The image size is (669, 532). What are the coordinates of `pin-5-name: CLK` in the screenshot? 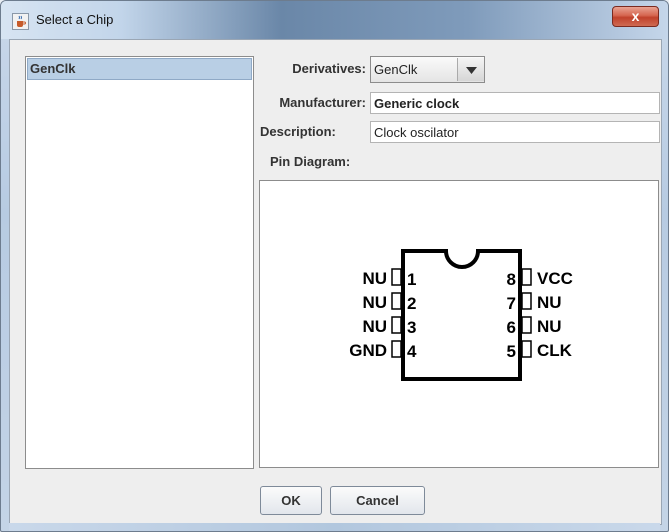 It's located at (555, 350).